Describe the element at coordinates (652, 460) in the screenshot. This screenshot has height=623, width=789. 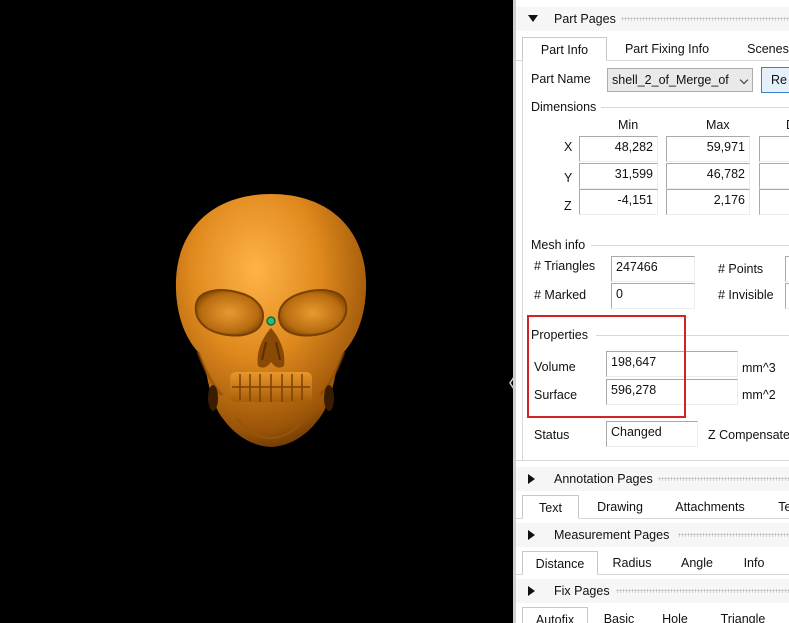
I see `section-divider` at that location.